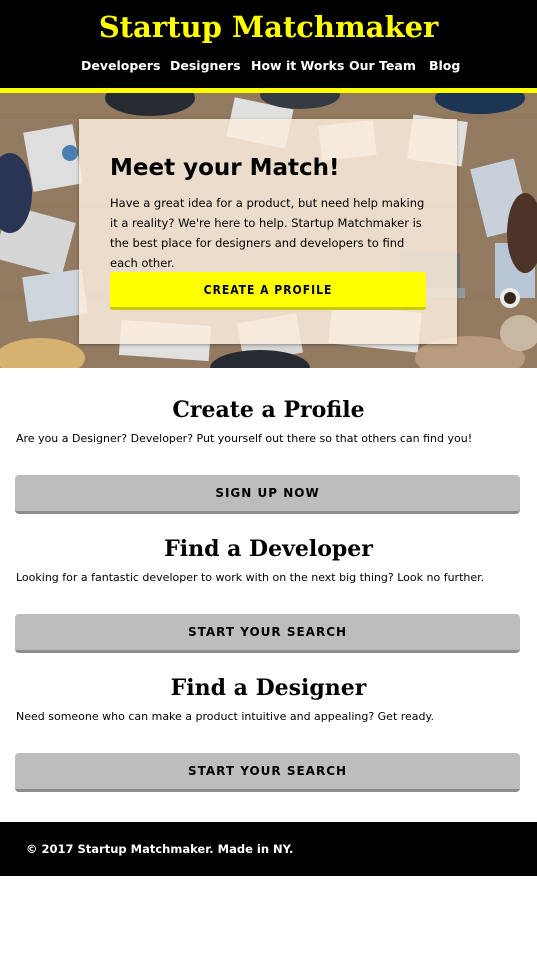 This screenshot has width=537, height=954. Describe the element at coordinates (225, 168) in the screenshot. I see `hero-title: Meet your Match!` at that location.